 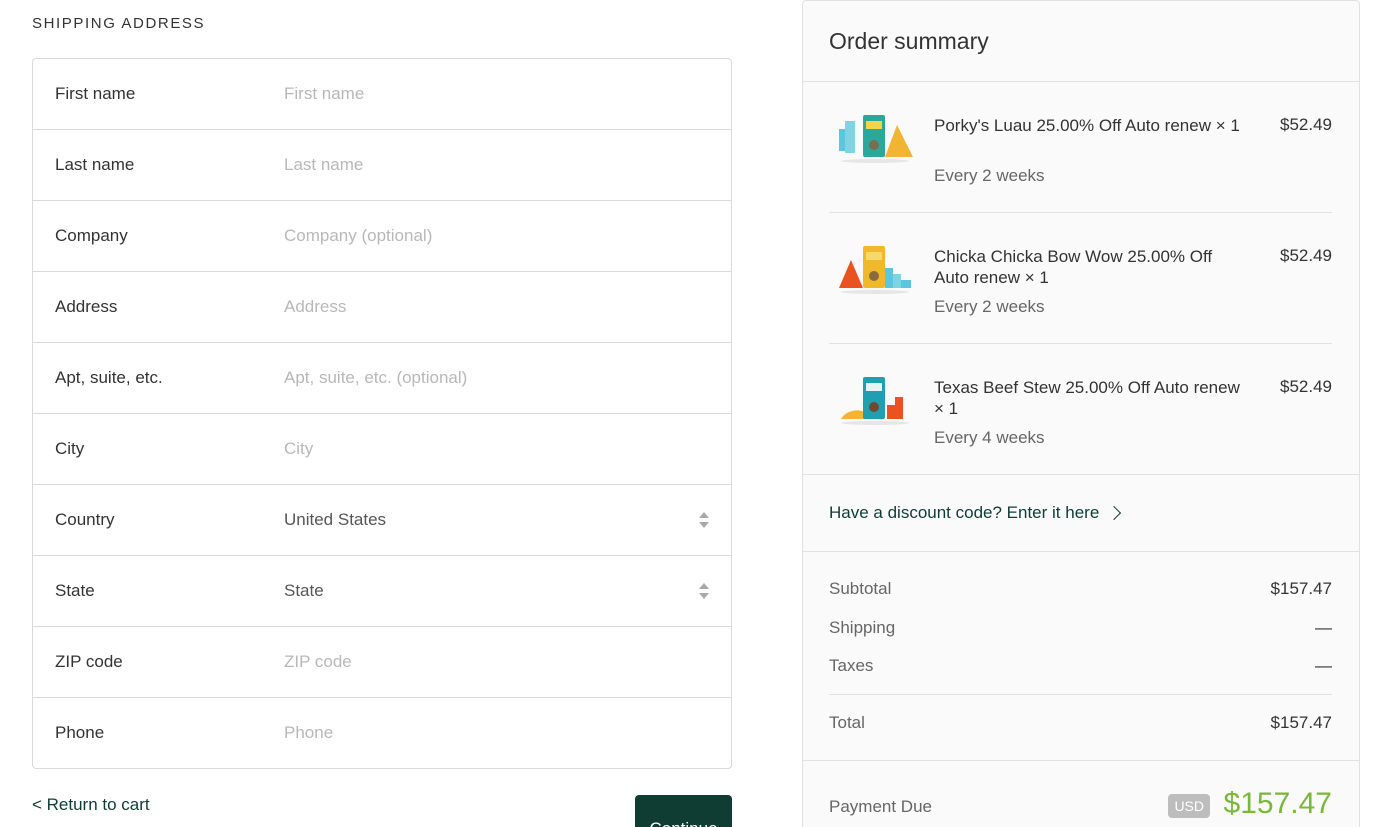 What do you see at coordinates (497, 378) in the screenshot?
I see `apt-input` at bounding box center [497, 378].